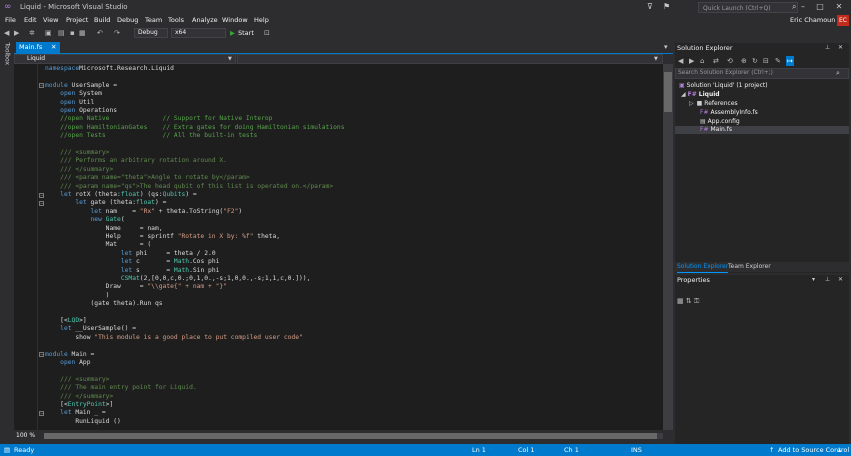  Describe the element at coordinates (30, 20) in the screenshot. I see `menu-edit: Edit` at that location.